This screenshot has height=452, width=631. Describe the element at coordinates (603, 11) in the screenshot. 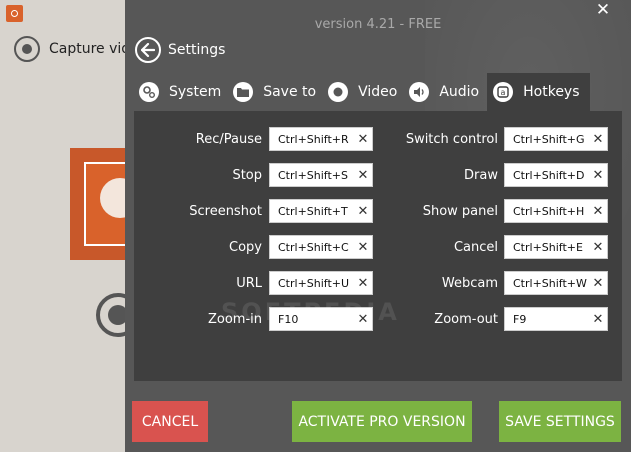

I see `close-button: ✕` at that location.